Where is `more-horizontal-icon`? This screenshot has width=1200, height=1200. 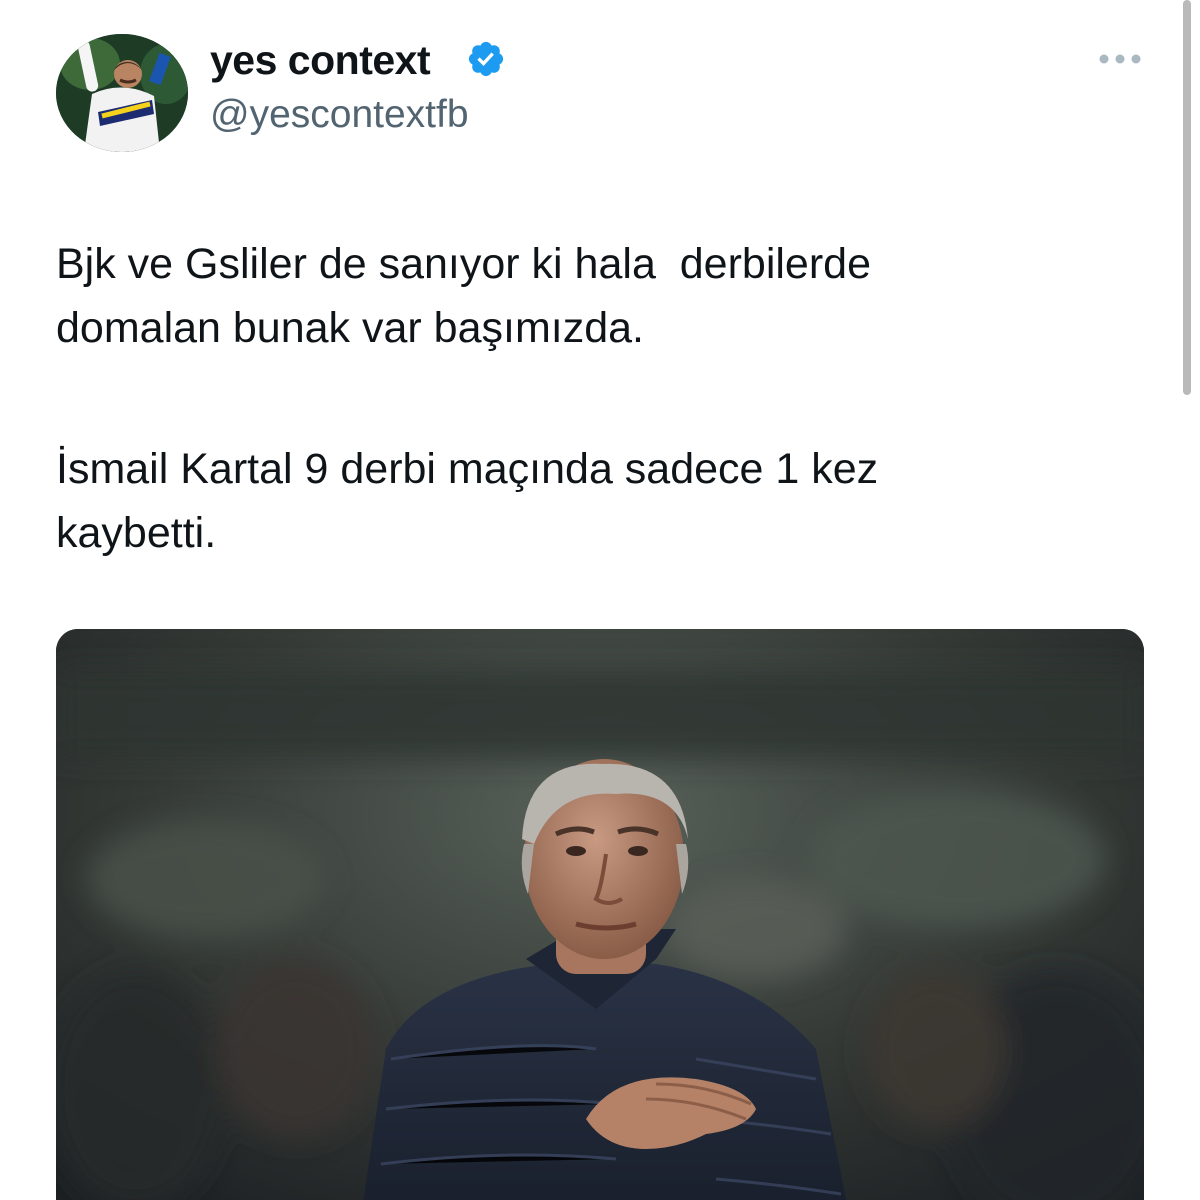 more-horizontal-icon is located at coordinates (1120, 59).